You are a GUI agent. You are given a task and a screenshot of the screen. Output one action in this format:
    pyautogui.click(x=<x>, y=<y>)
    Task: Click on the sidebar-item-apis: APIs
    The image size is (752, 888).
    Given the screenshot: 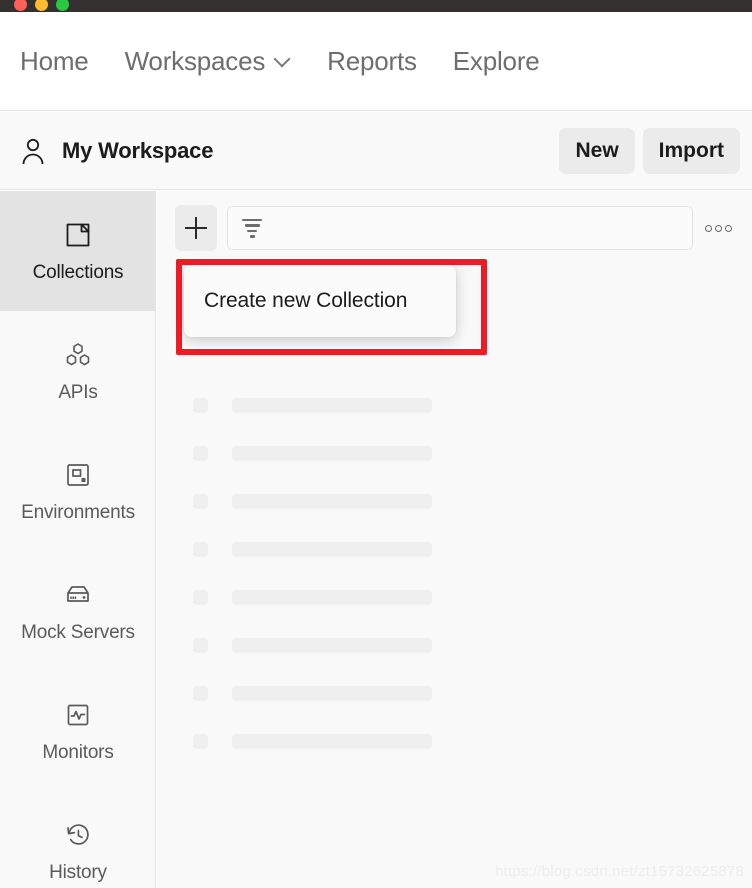 What is the action you would take?
    pyautogui.click(x=77, y=371)
    